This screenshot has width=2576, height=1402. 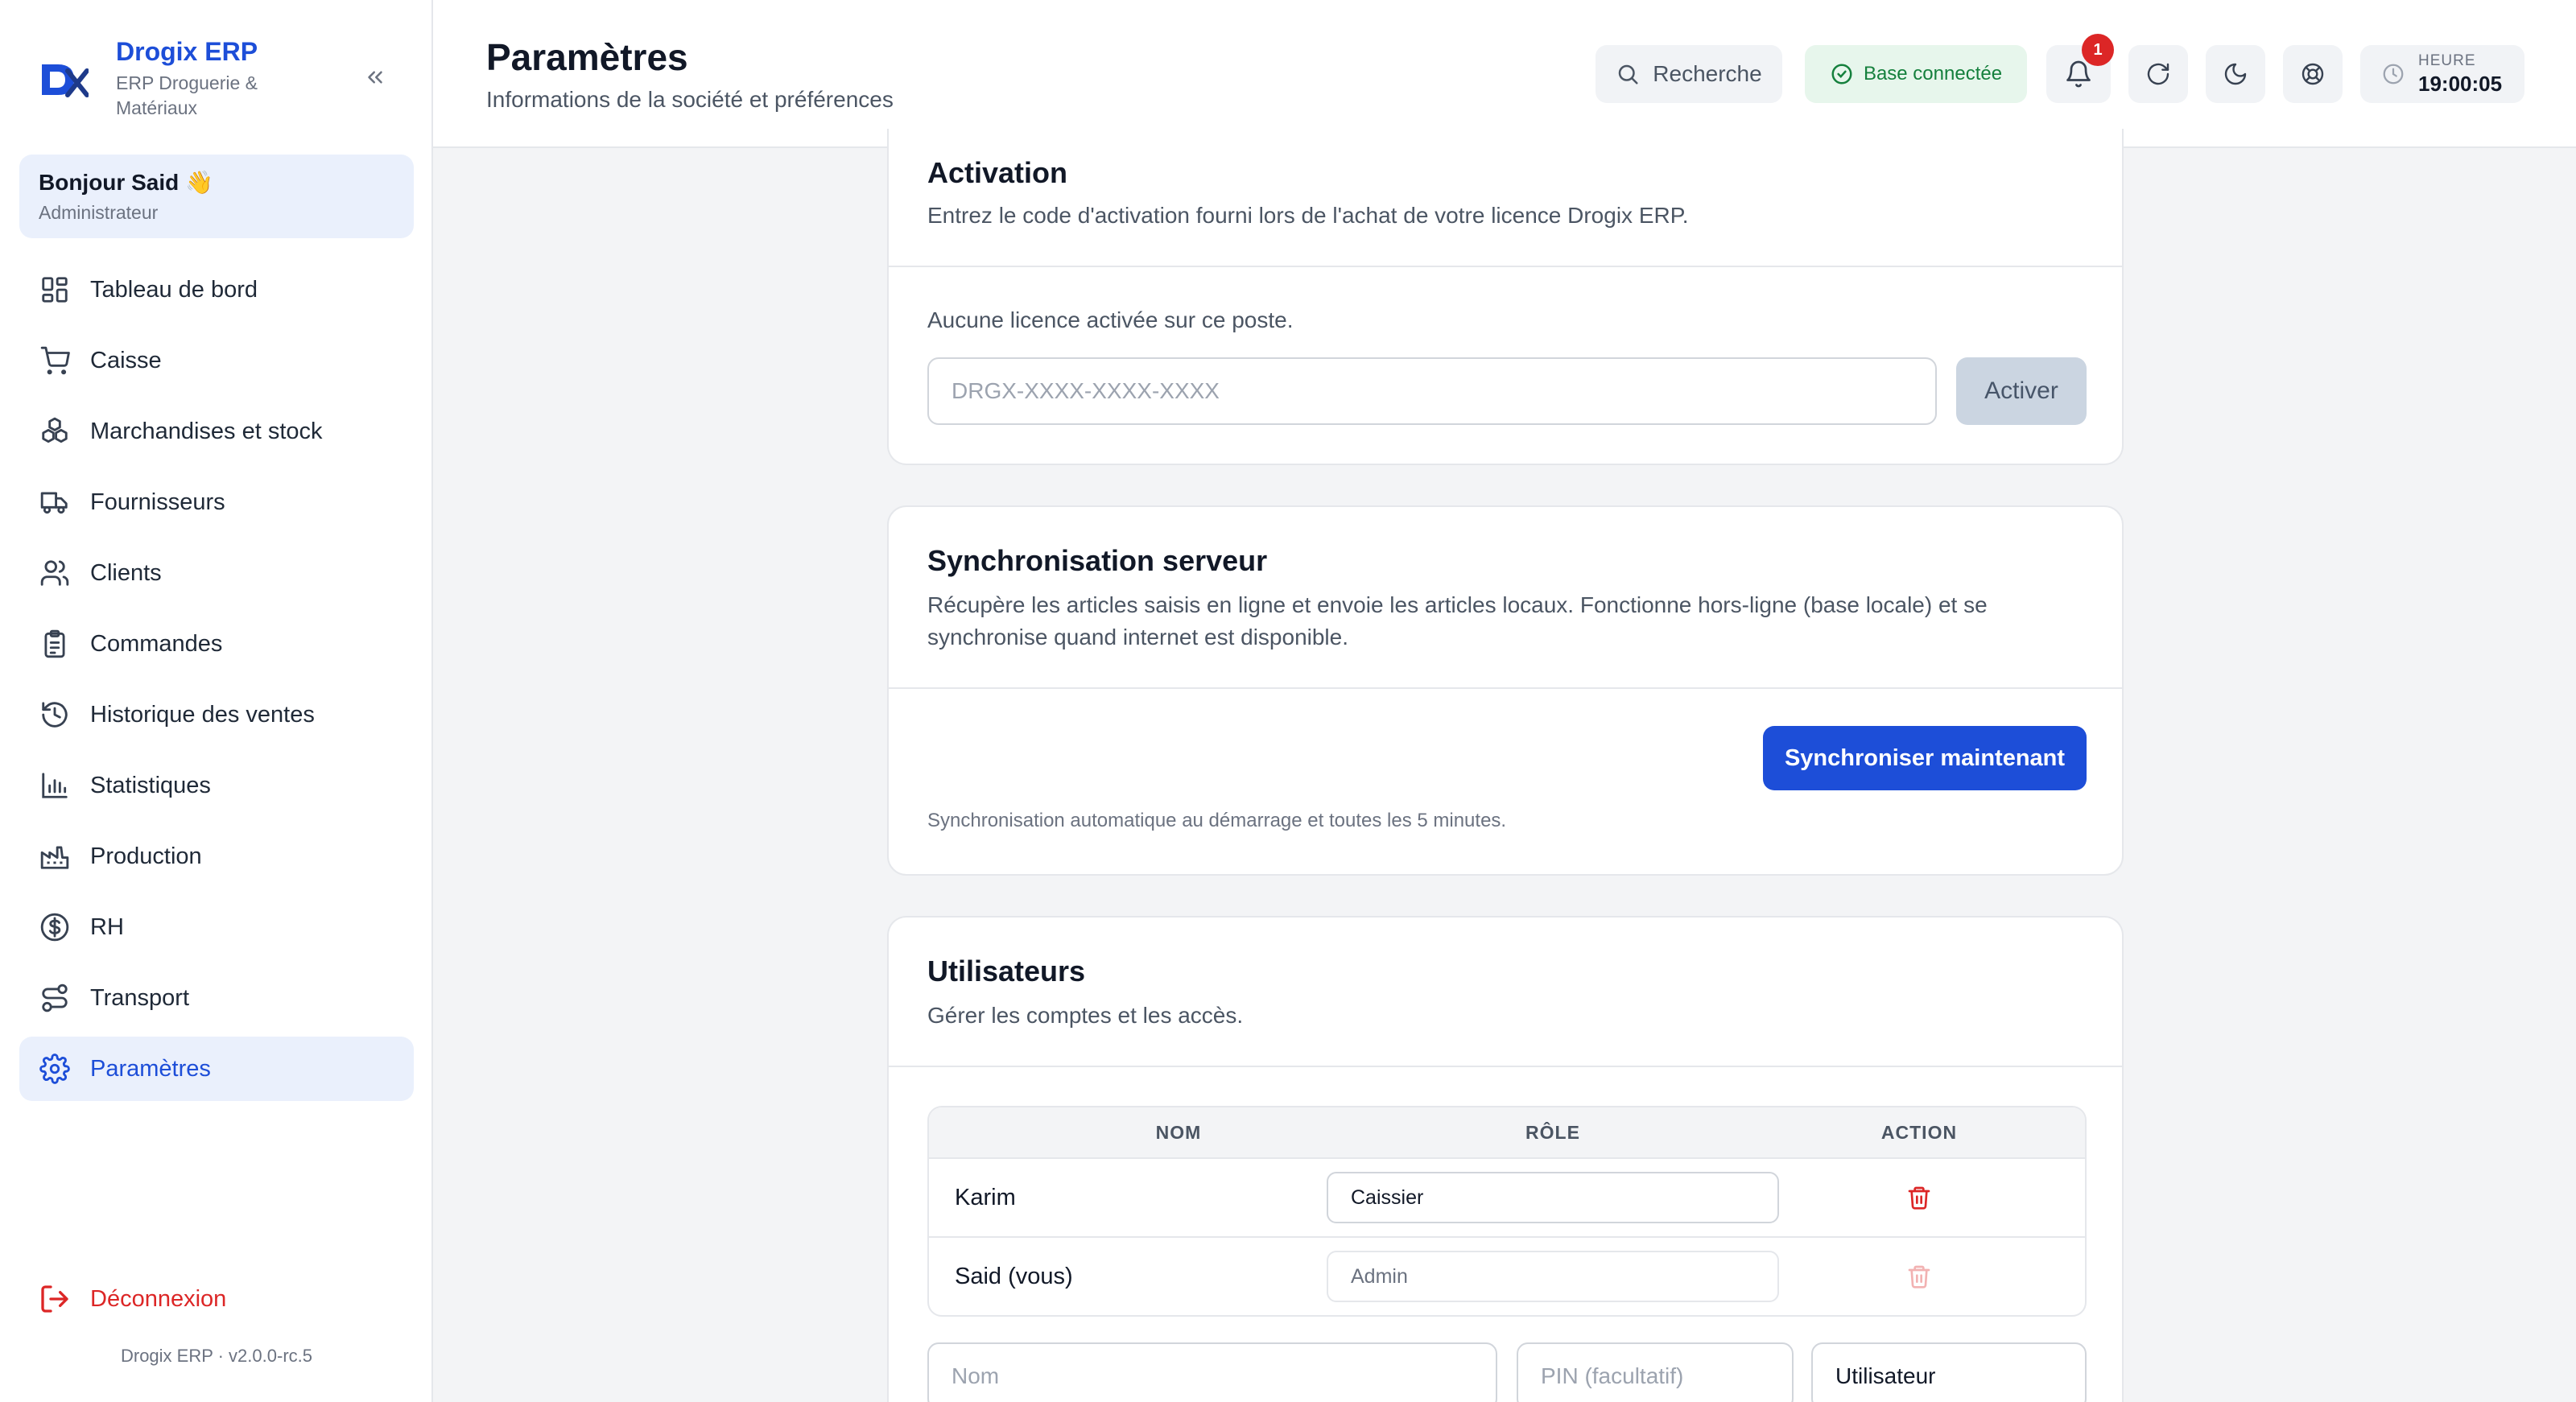 I want to click on lifebuoy-icon, so click(x=2312, y=74).